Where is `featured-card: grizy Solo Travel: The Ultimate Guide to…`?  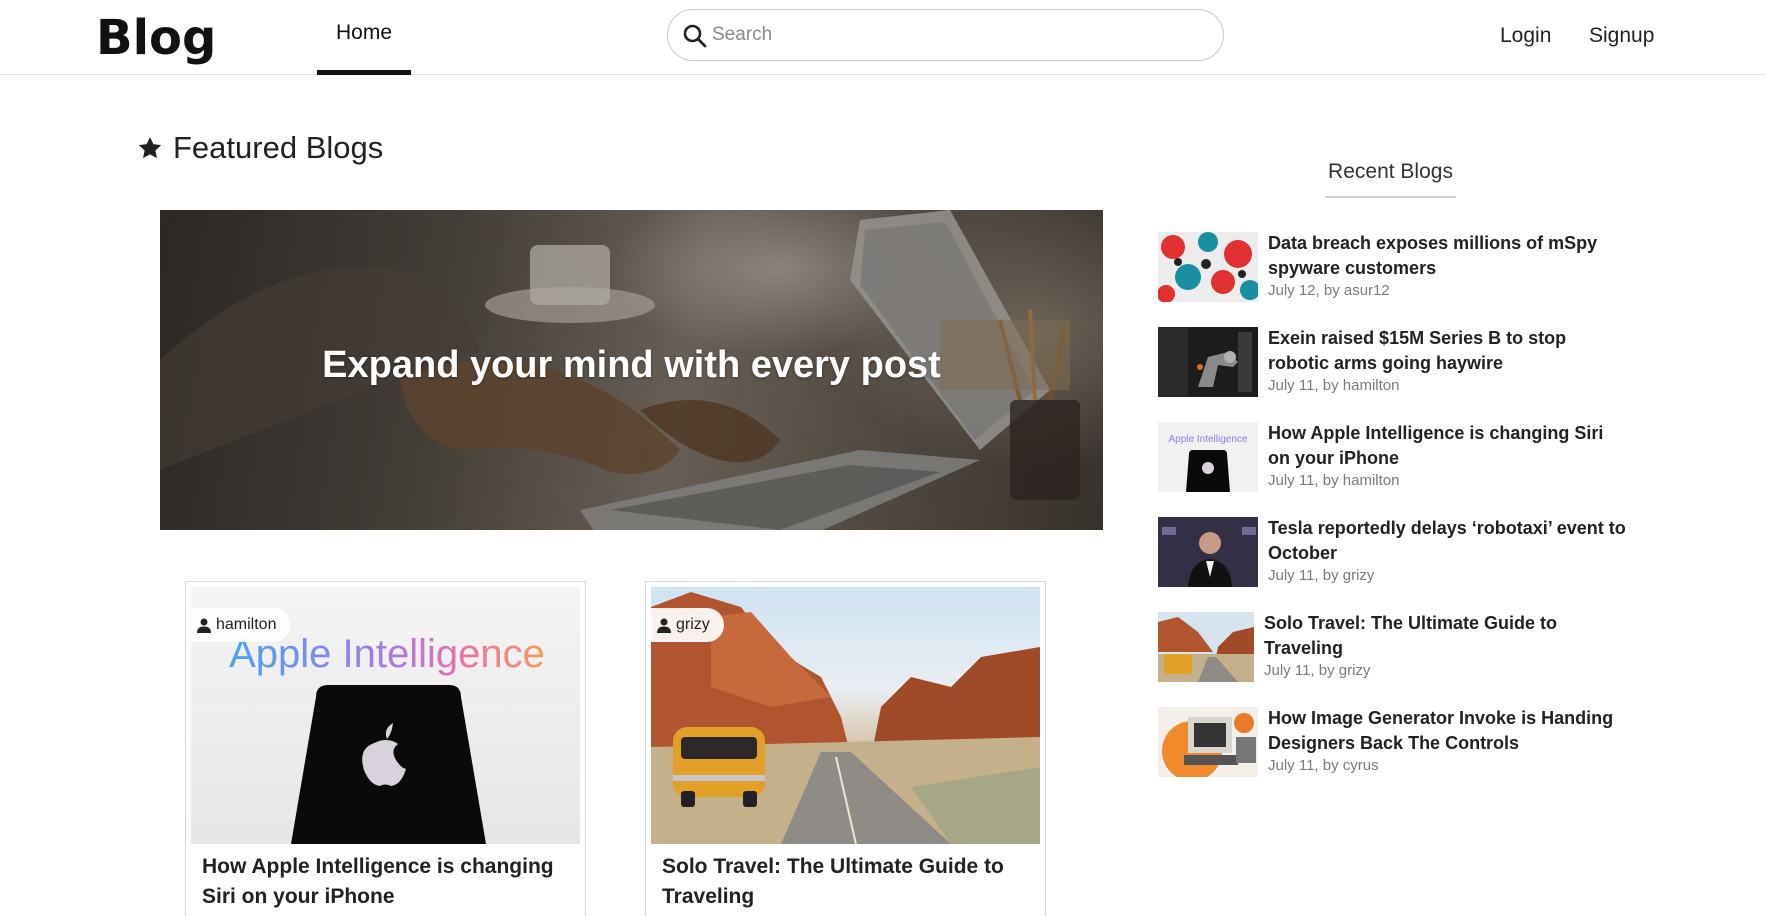 featured-card: grizy Solo Travel: The Ultimate Guide to… is located at coordinates (845, 748).